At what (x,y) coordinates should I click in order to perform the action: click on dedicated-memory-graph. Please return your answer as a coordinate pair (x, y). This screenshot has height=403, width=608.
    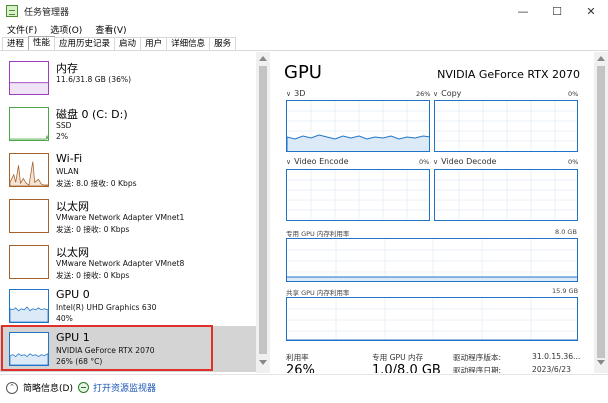
    Looking at the image, I should click on (432, 260).